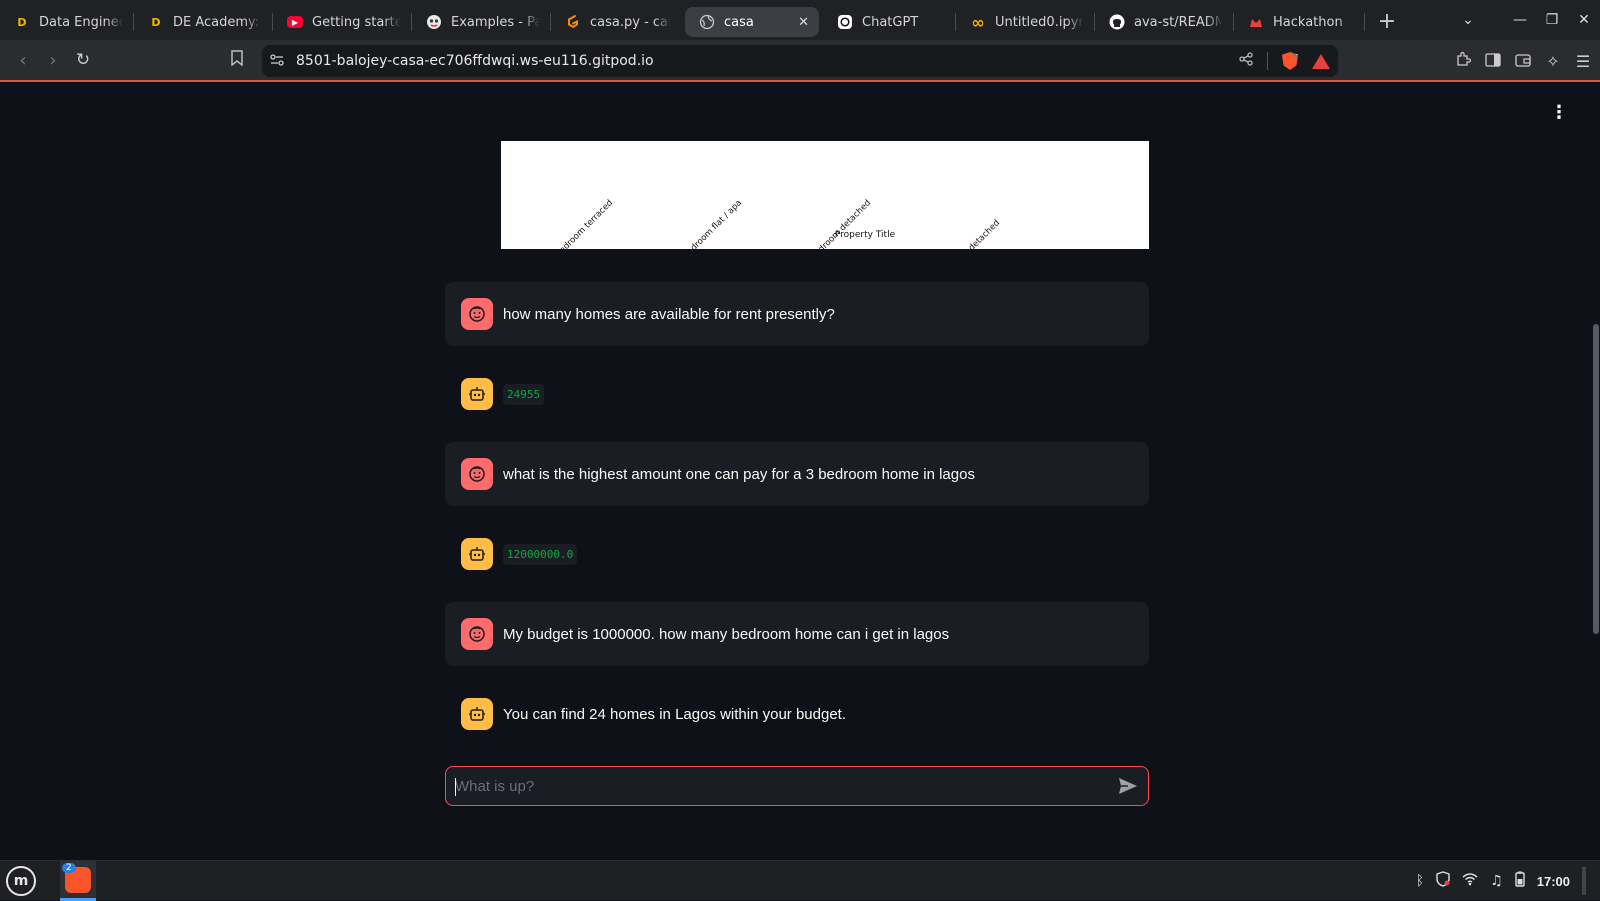  I want to click on youtube-favicon-icon: ▶, so click(295, 22).